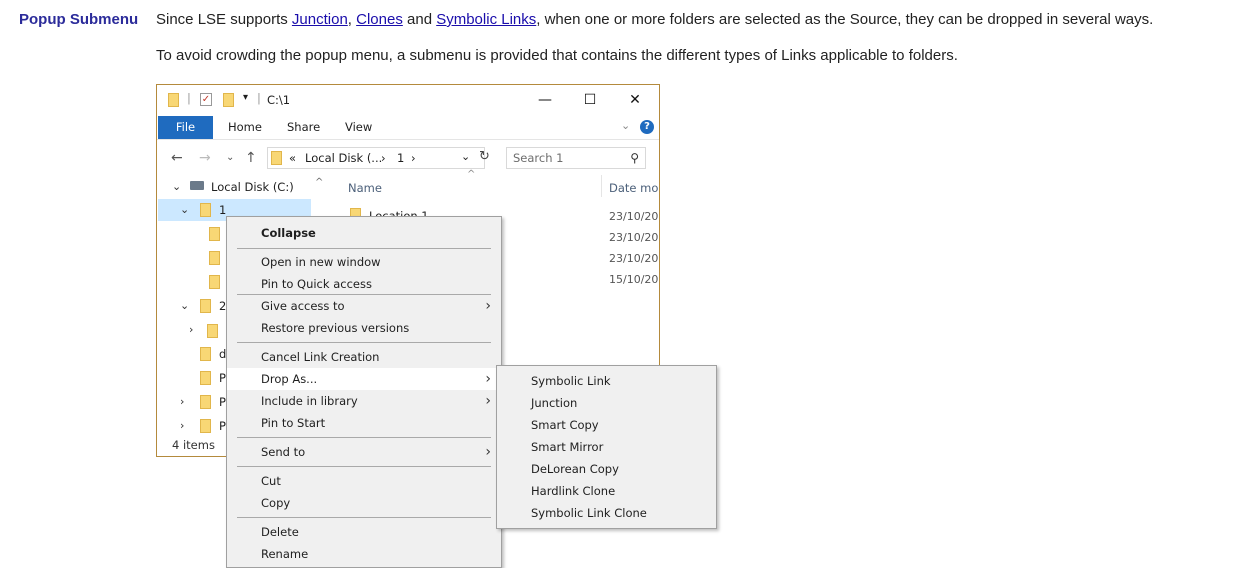 Image resolution: width=1238 pixels, height=568 pixels. I want to click on properties-icon: ✓, so click(206, 99).